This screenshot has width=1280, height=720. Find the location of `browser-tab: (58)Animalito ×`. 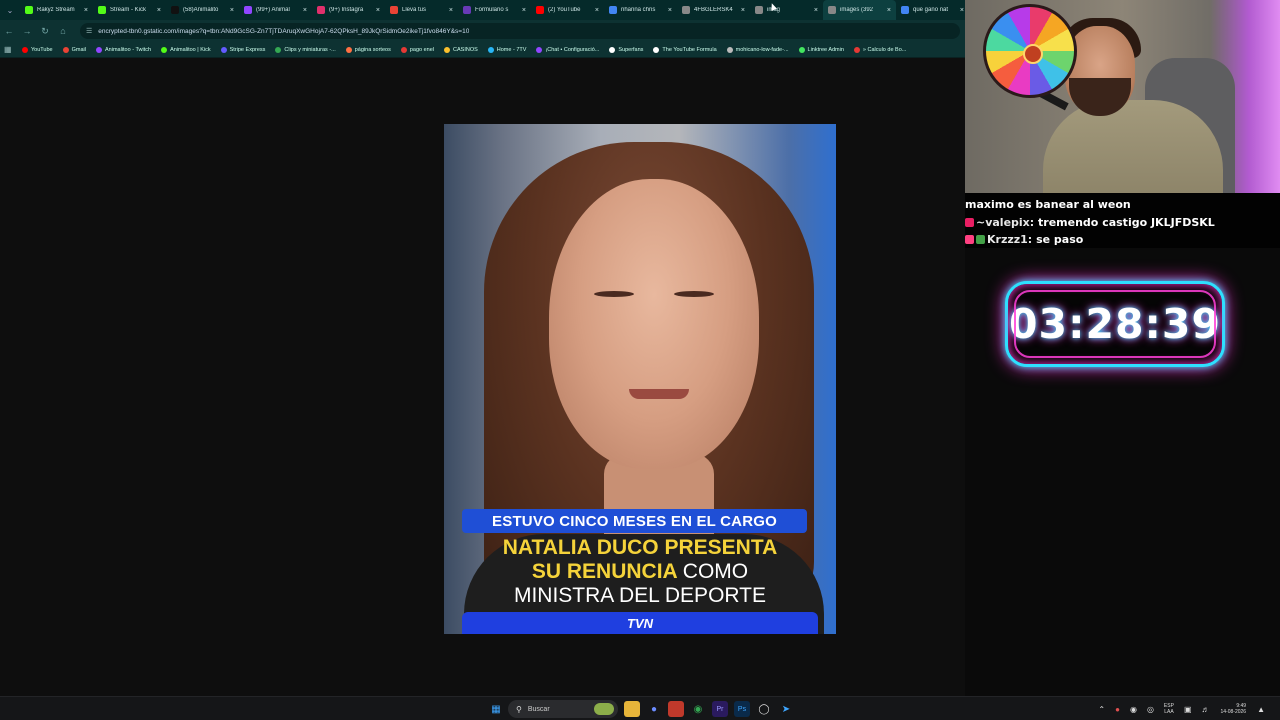

browser-tab: (58)Animalito × is located at coordinates (202, 10).